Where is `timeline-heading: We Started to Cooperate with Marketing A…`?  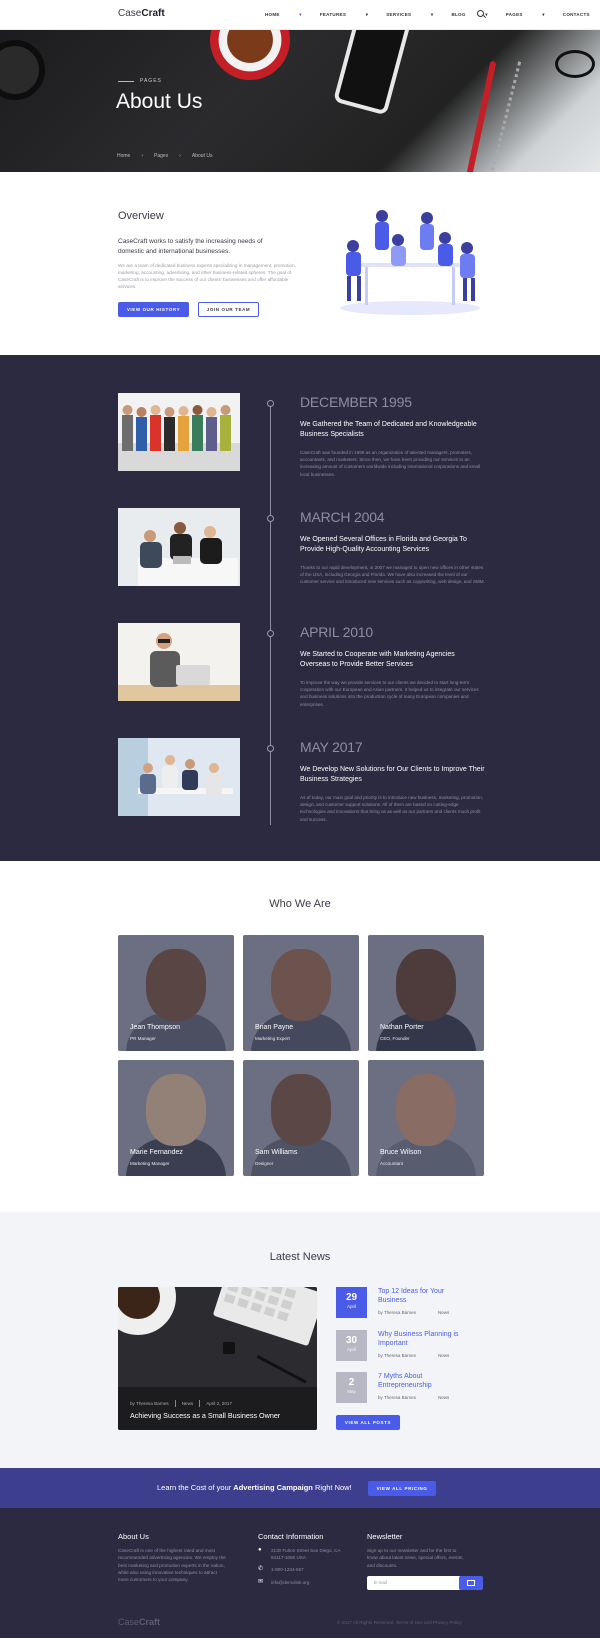 timeline-heading: We Started to Cooperate with Marketing A… is located at coordinates (377, 659).